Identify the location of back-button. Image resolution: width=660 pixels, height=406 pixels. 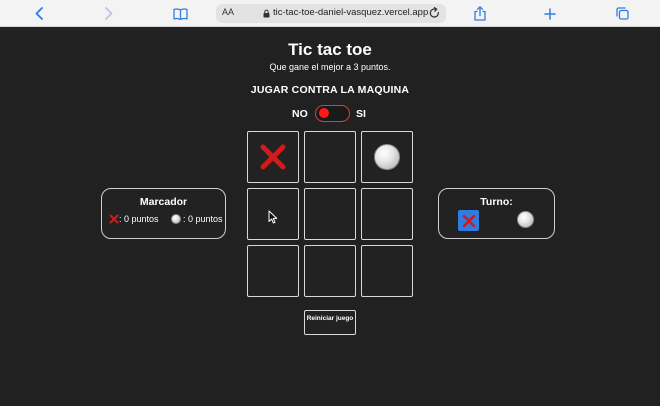
(39, 13).